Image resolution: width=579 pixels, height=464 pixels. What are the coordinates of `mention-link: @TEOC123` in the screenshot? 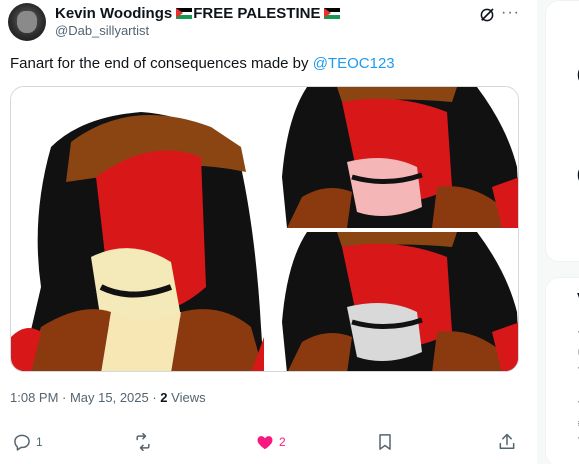 It's located at (354, 63).